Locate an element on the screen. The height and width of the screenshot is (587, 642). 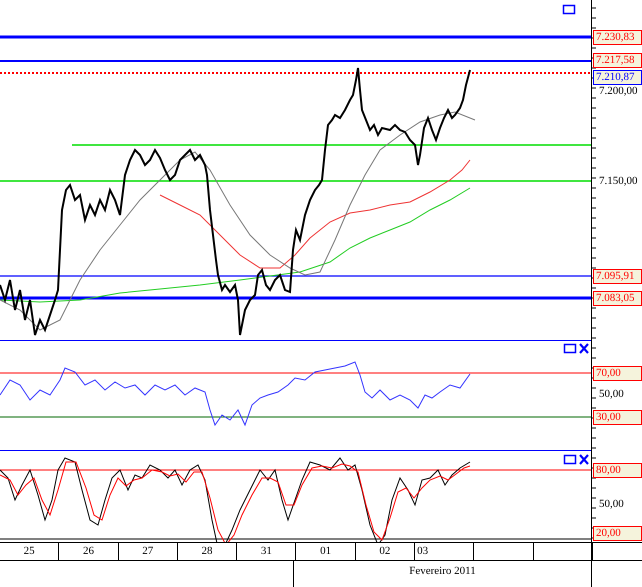
date-label: 28 is located at coordinates (208, 551).